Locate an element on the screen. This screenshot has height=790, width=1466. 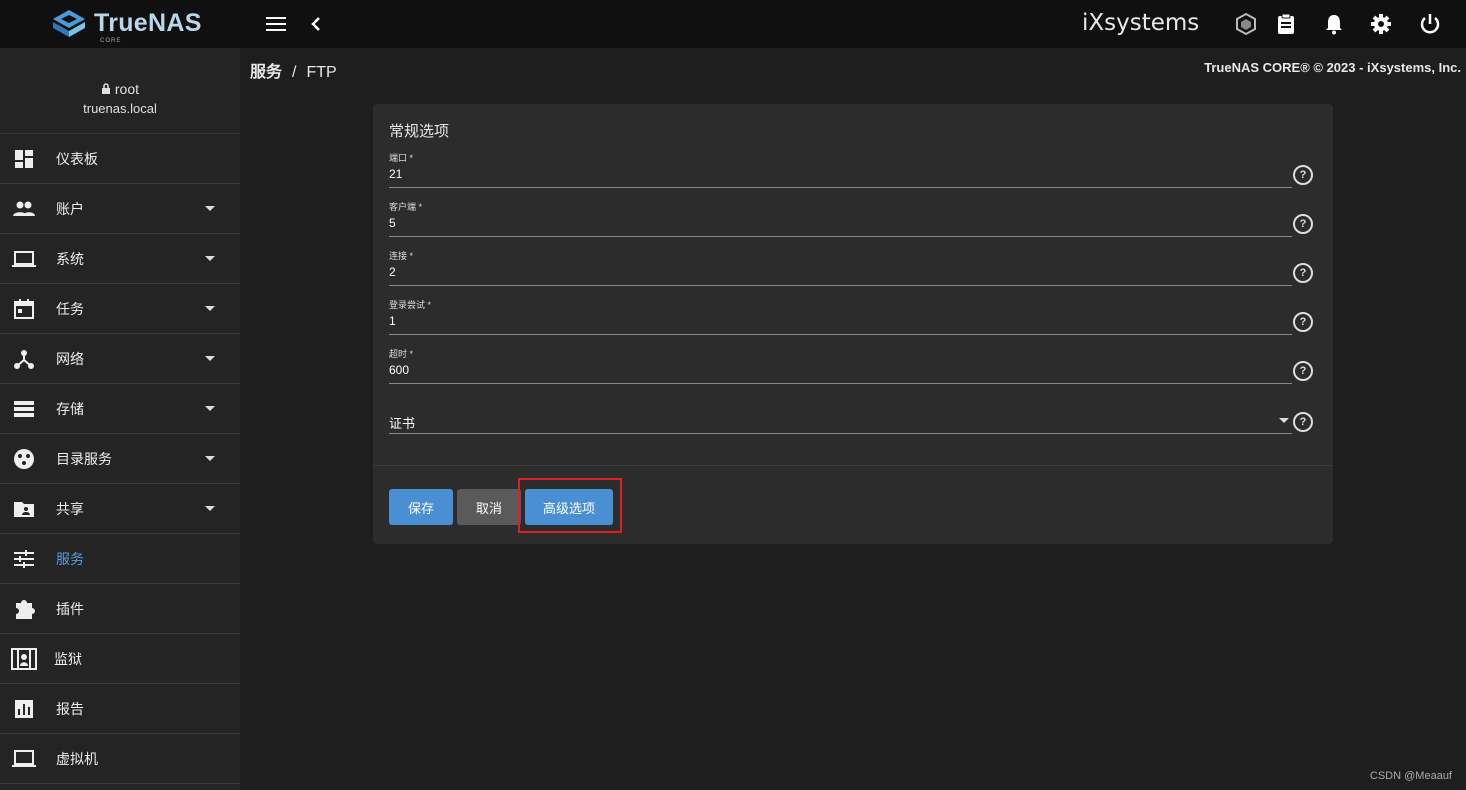
truecommand-button is located at coordinates (1246, 24).